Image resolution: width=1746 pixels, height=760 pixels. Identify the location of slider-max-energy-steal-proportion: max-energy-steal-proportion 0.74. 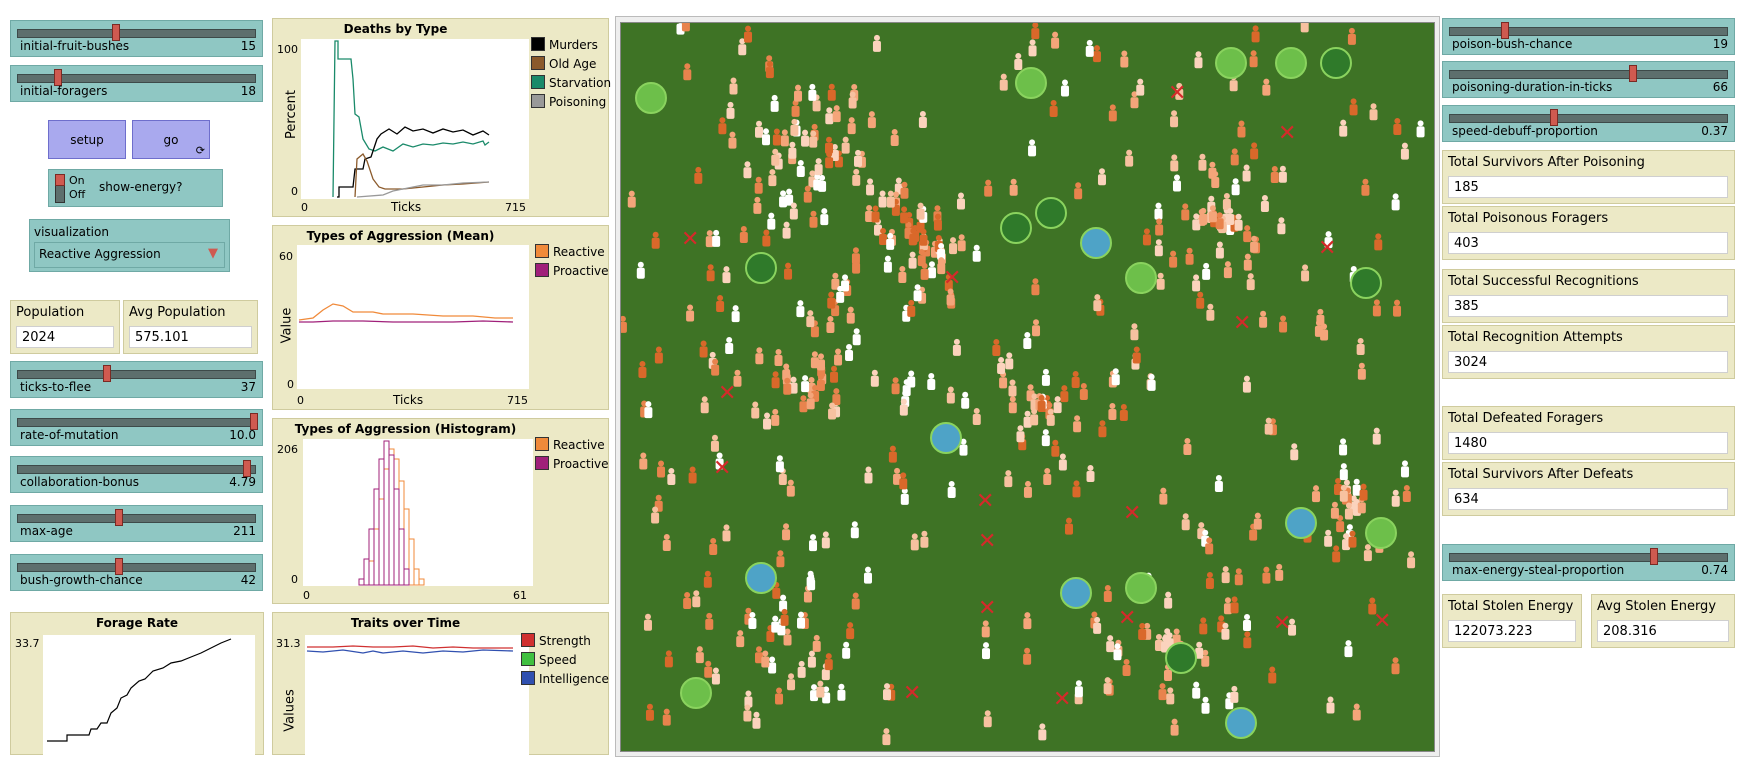
(1588, 562).